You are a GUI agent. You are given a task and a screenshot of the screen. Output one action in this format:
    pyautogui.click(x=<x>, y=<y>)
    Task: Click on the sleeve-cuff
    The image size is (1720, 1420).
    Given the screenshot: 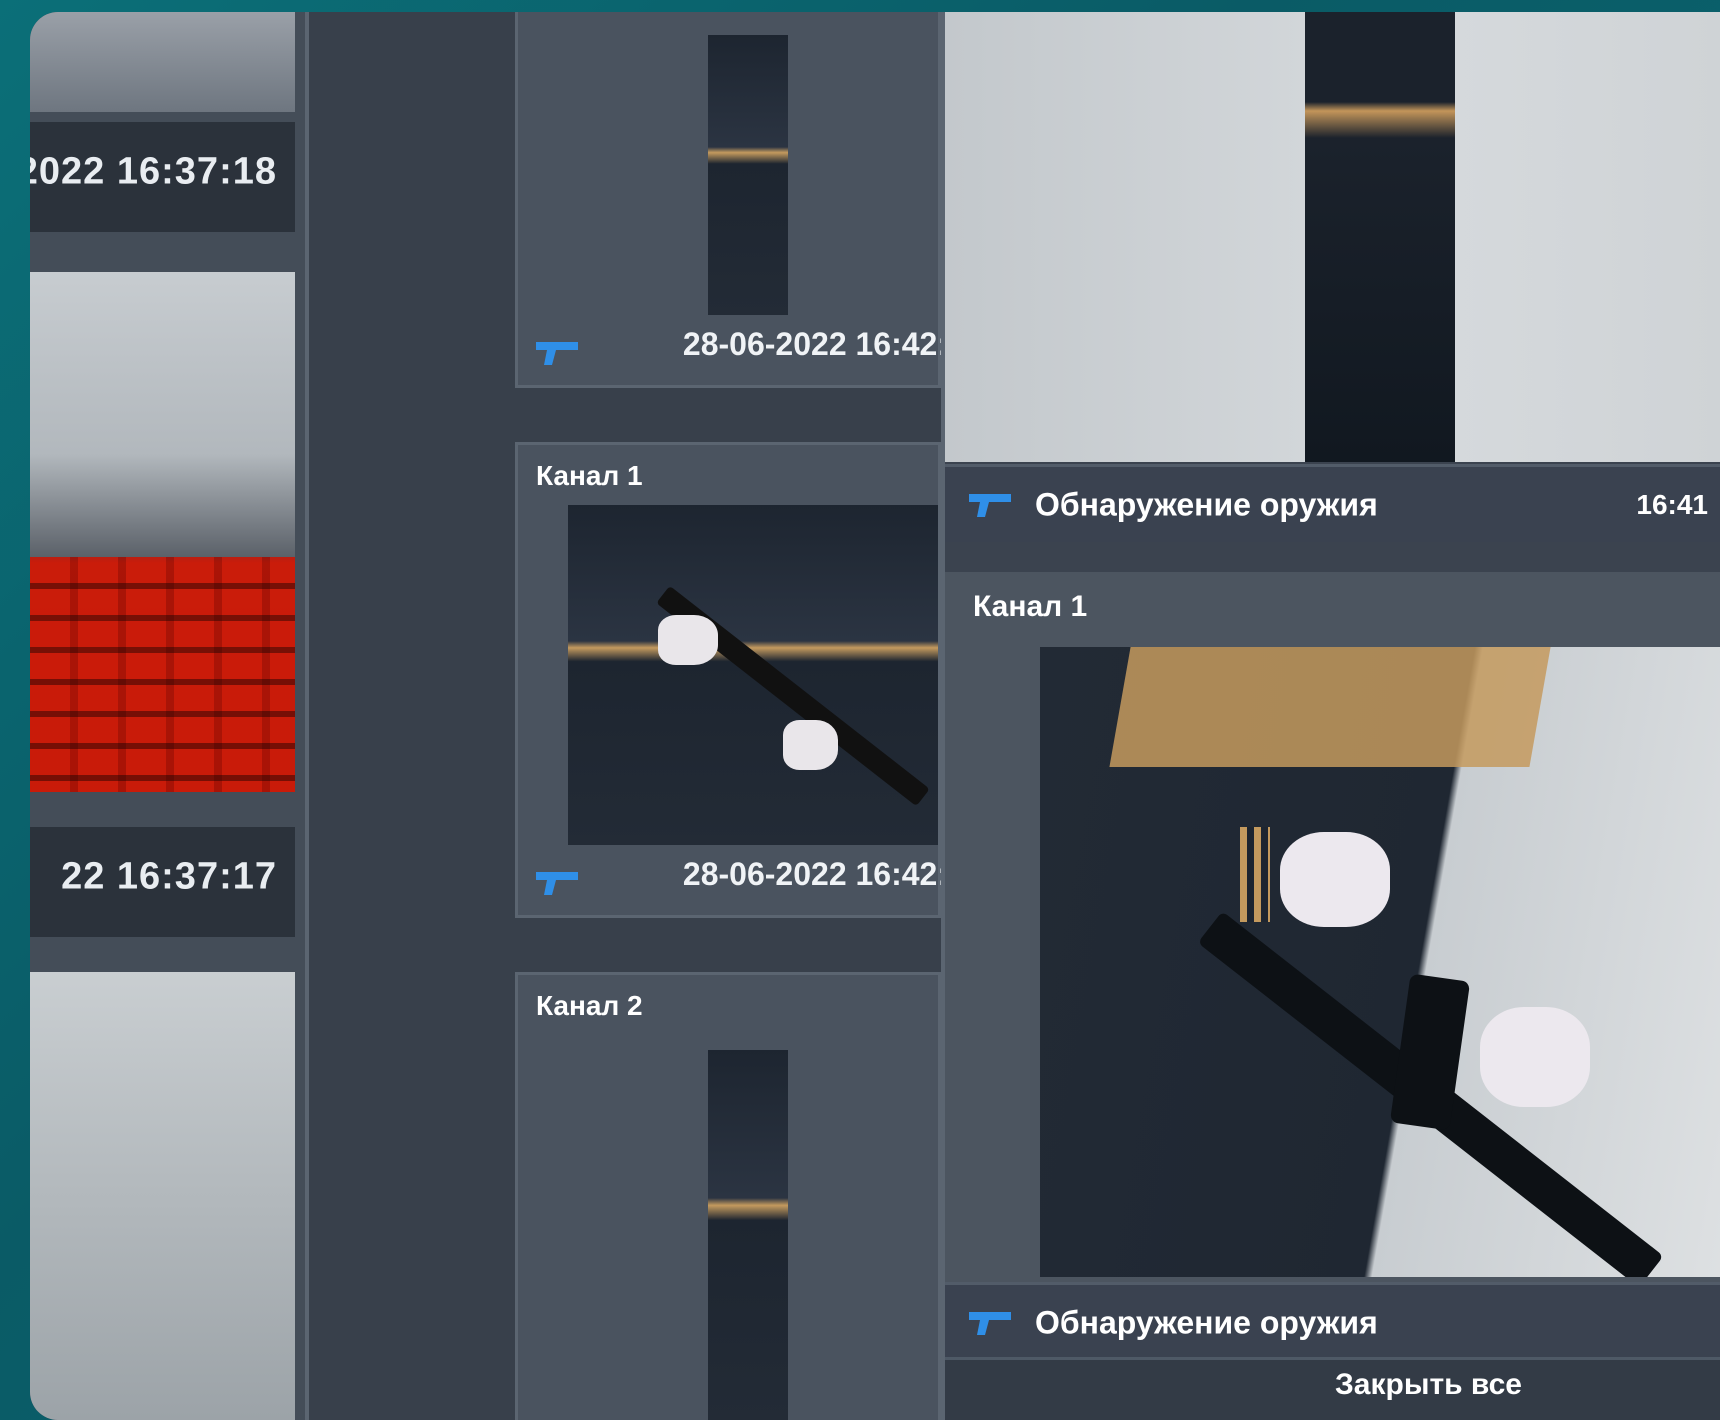 What is the action you would take?
    pyautogui.click(x=1255, y=874)
    